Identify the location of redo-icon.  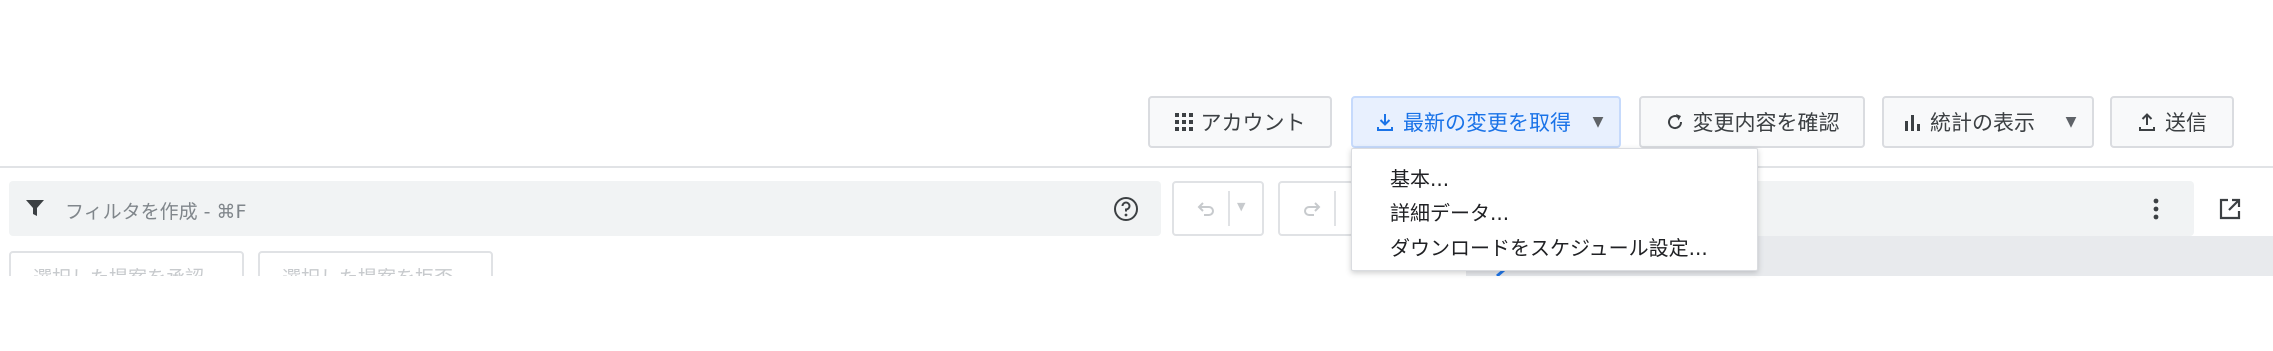
(1312, 211).